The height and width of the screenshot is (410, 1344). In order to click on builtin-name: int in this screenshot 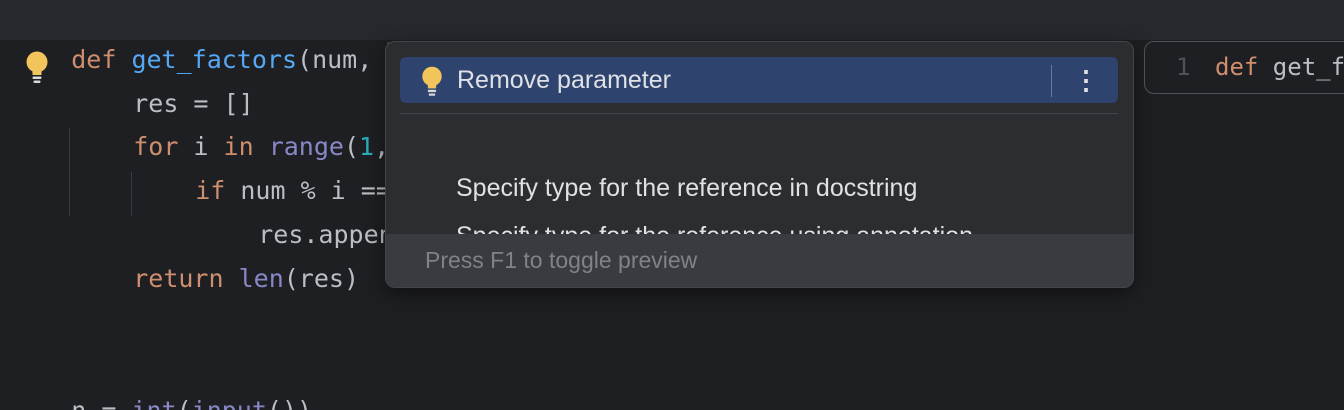, I will do `click(153, 403)`.